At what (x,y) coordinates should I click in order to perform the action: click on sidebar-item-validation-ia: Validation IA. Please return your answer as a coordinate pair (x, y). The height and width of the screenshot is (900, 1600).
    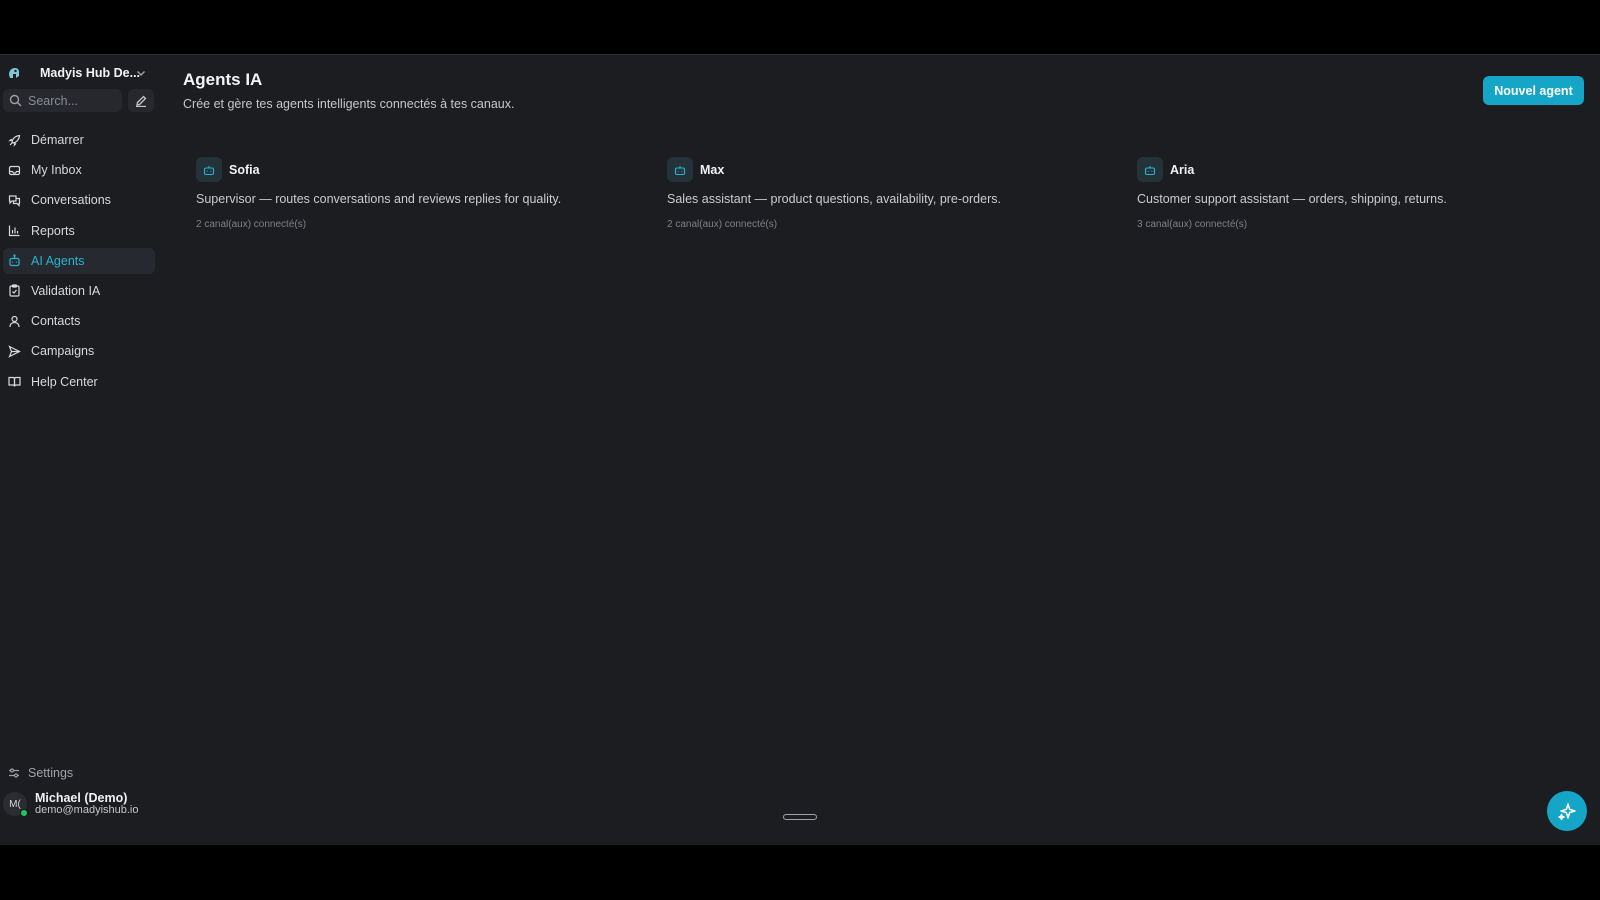
    Looking at the image, I should click on (79, 291).